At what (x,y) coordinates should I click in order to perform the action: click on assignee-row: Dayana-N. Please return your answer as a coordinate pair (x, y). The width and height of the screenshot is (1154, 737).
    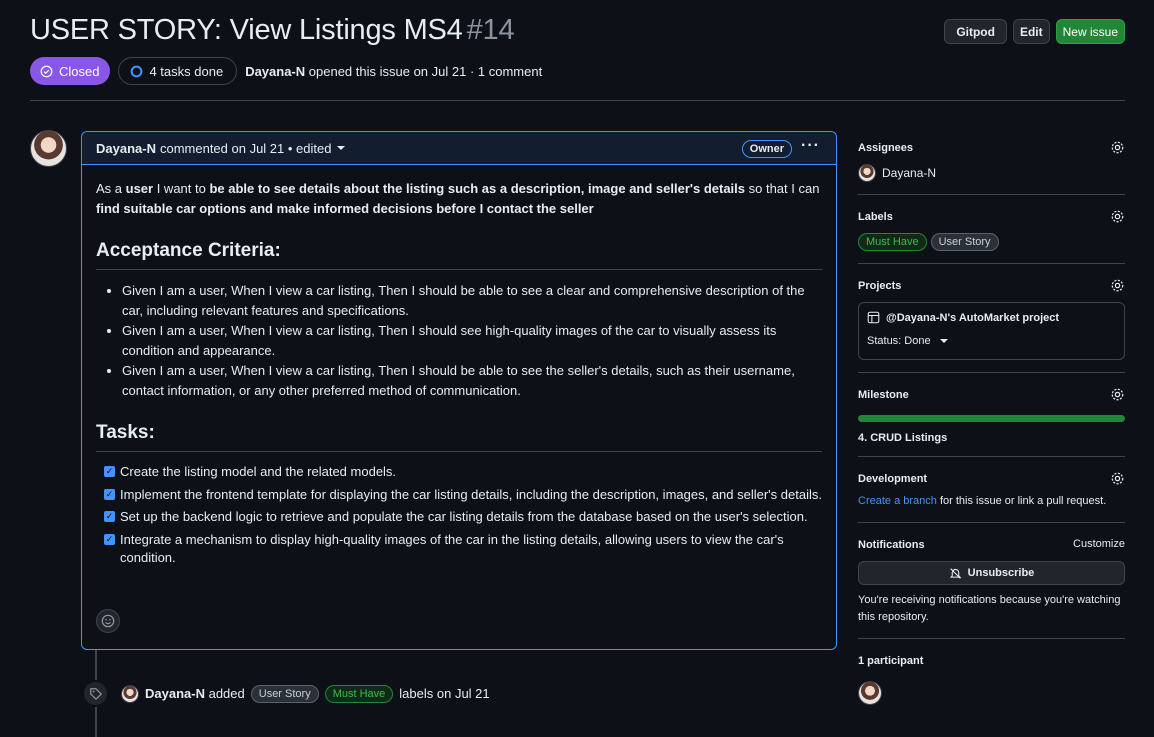
    Looking at the image, I should click on (991, 173).